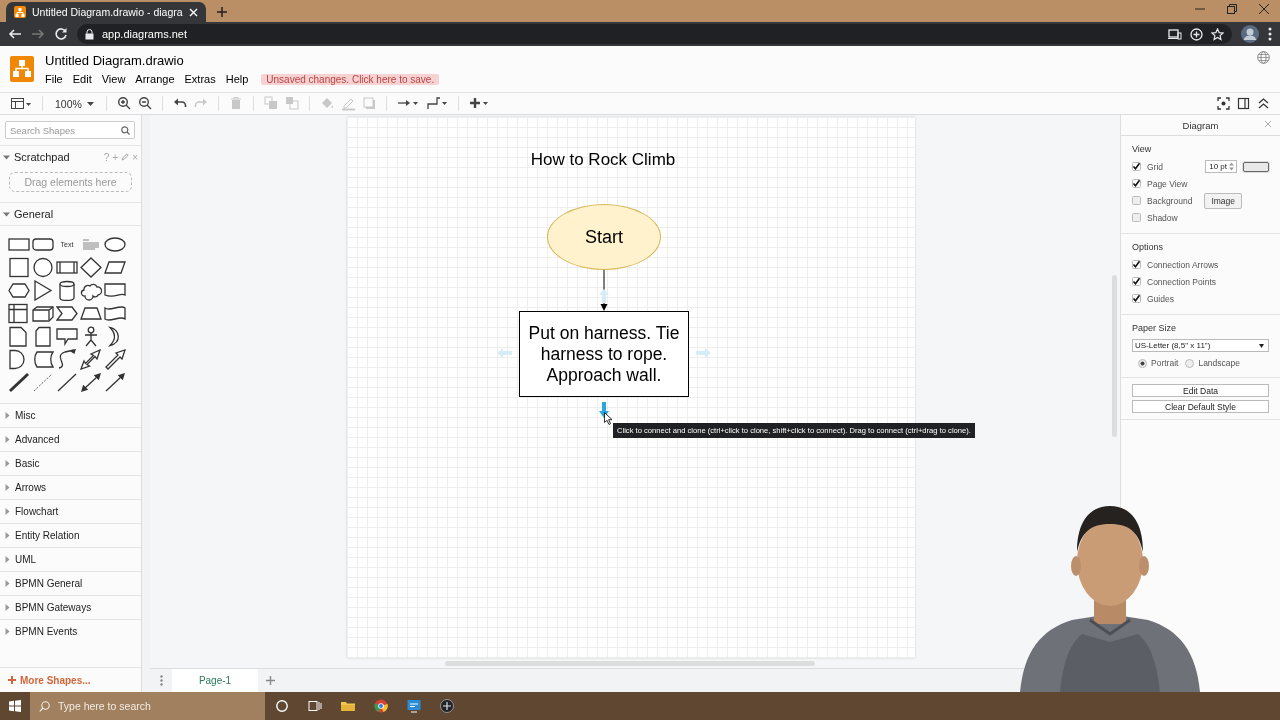 The height and width of the screenshot is (720, 1280). Describe the element at coordinates (70, 182) in the screenshot. I see `drop-area: Drag elements here` at that location.